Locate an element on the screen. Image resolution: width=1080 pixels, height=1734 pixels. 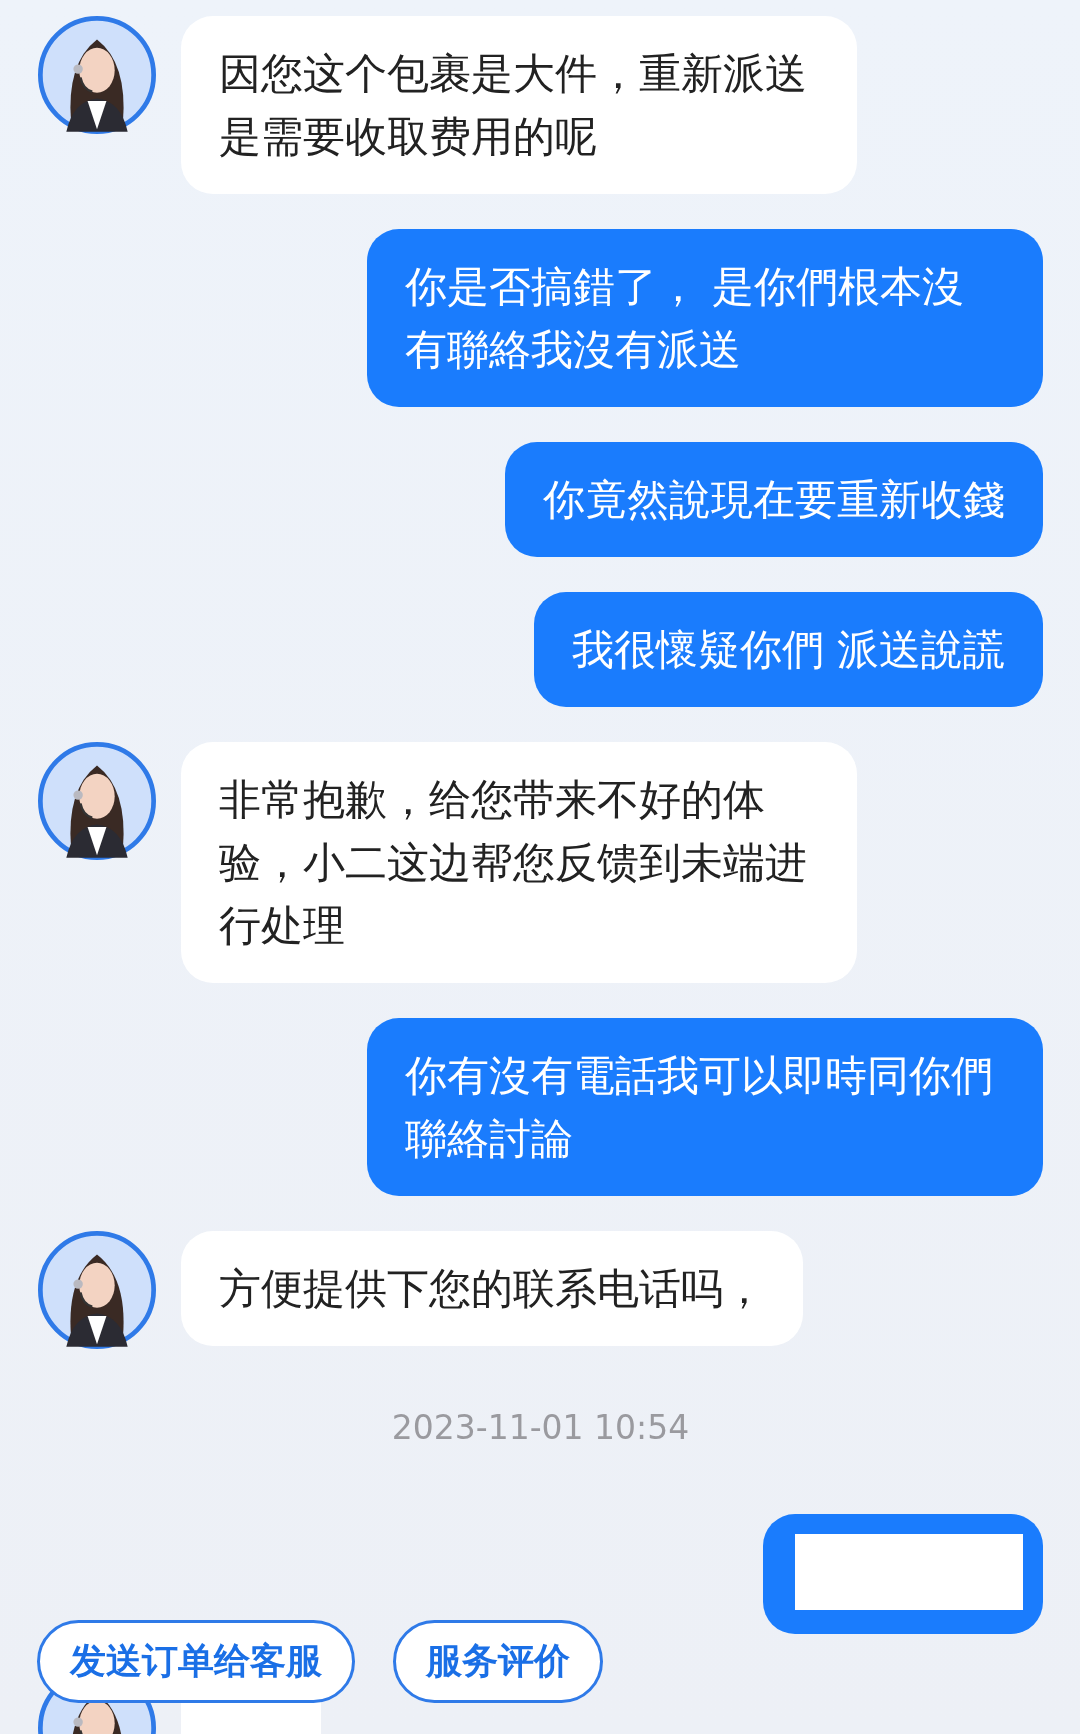
message-bubble: 因您这个包裹是大件，重新派送是需要收取费用的呢 is located at coordinates (519, 105).